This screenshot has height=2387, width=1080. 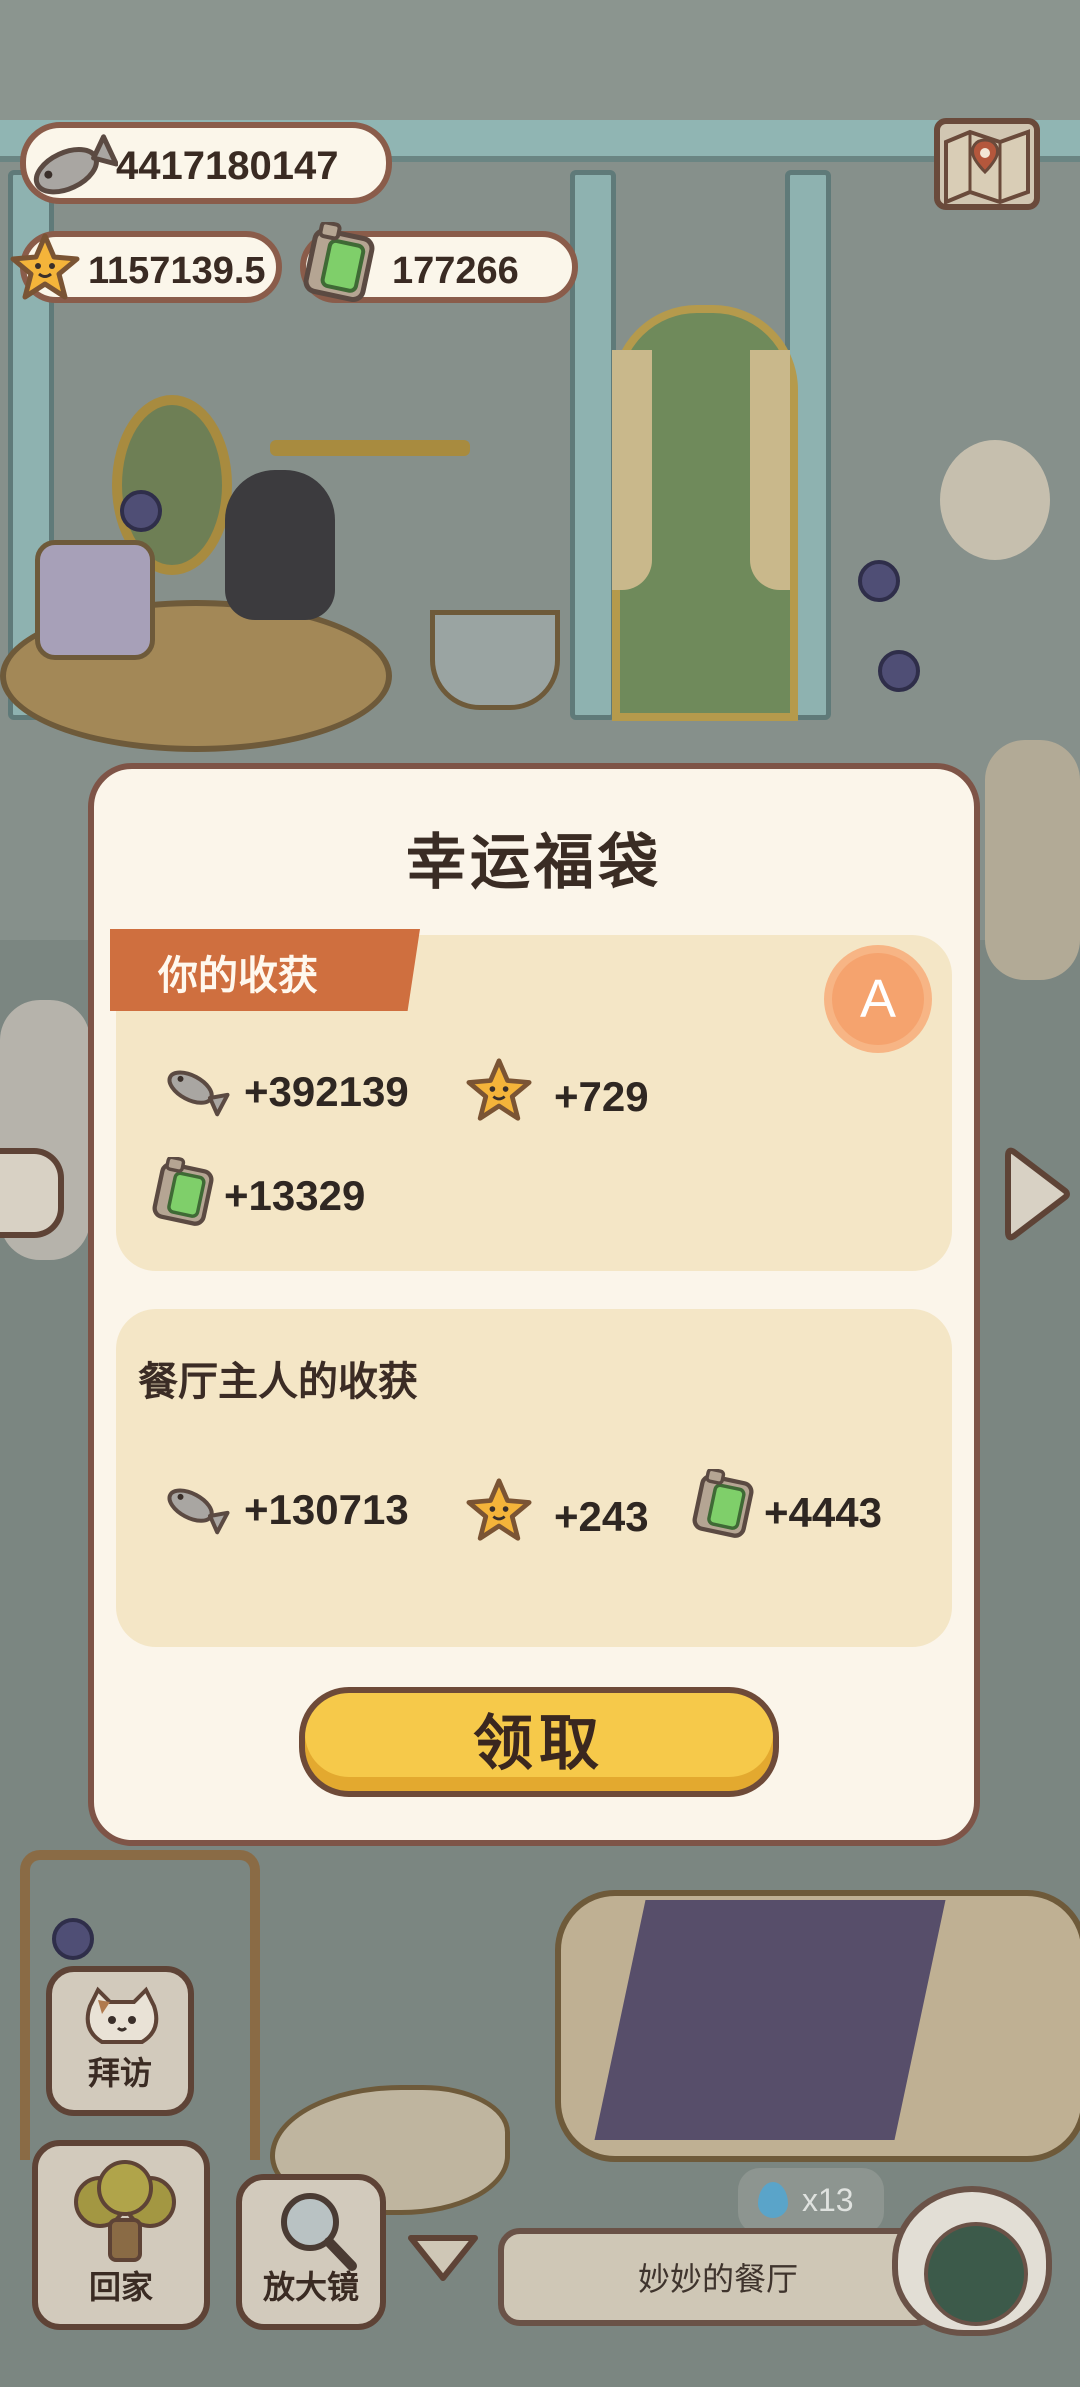 I want to click on restaurant-name: 妙妙的餐厅, so click(x=717, y=2279).